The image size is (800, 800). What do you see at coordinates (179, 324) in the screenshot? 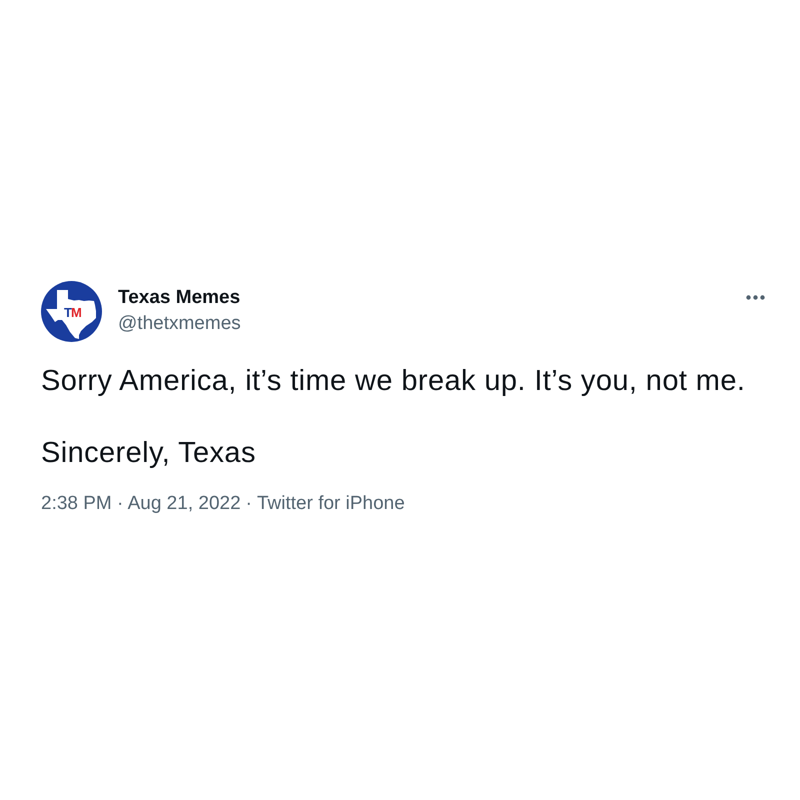
I see `author-handle: @thetxmemes` at bounding box center [179, 324].